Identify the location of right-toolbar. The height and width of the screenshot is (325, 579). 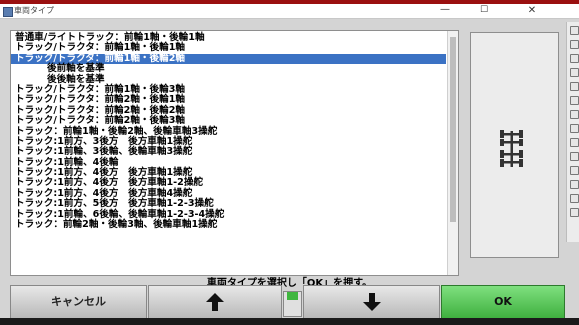
(572, 132).